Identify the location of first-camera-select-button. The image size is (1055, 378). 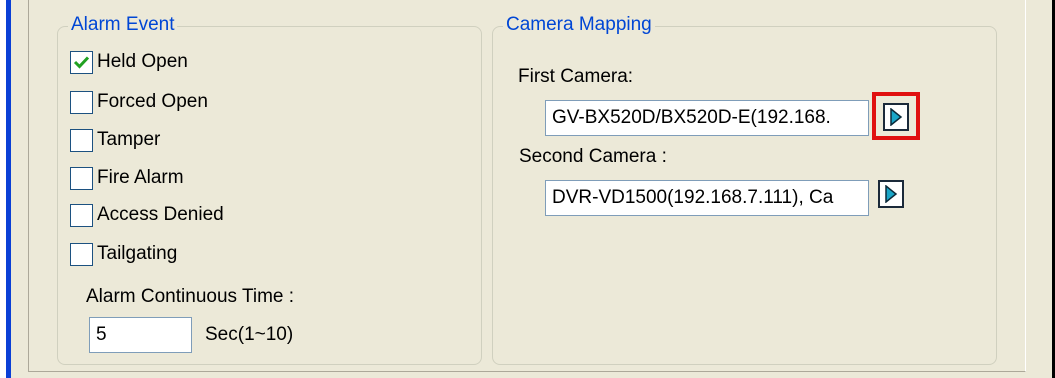
(896, 117).